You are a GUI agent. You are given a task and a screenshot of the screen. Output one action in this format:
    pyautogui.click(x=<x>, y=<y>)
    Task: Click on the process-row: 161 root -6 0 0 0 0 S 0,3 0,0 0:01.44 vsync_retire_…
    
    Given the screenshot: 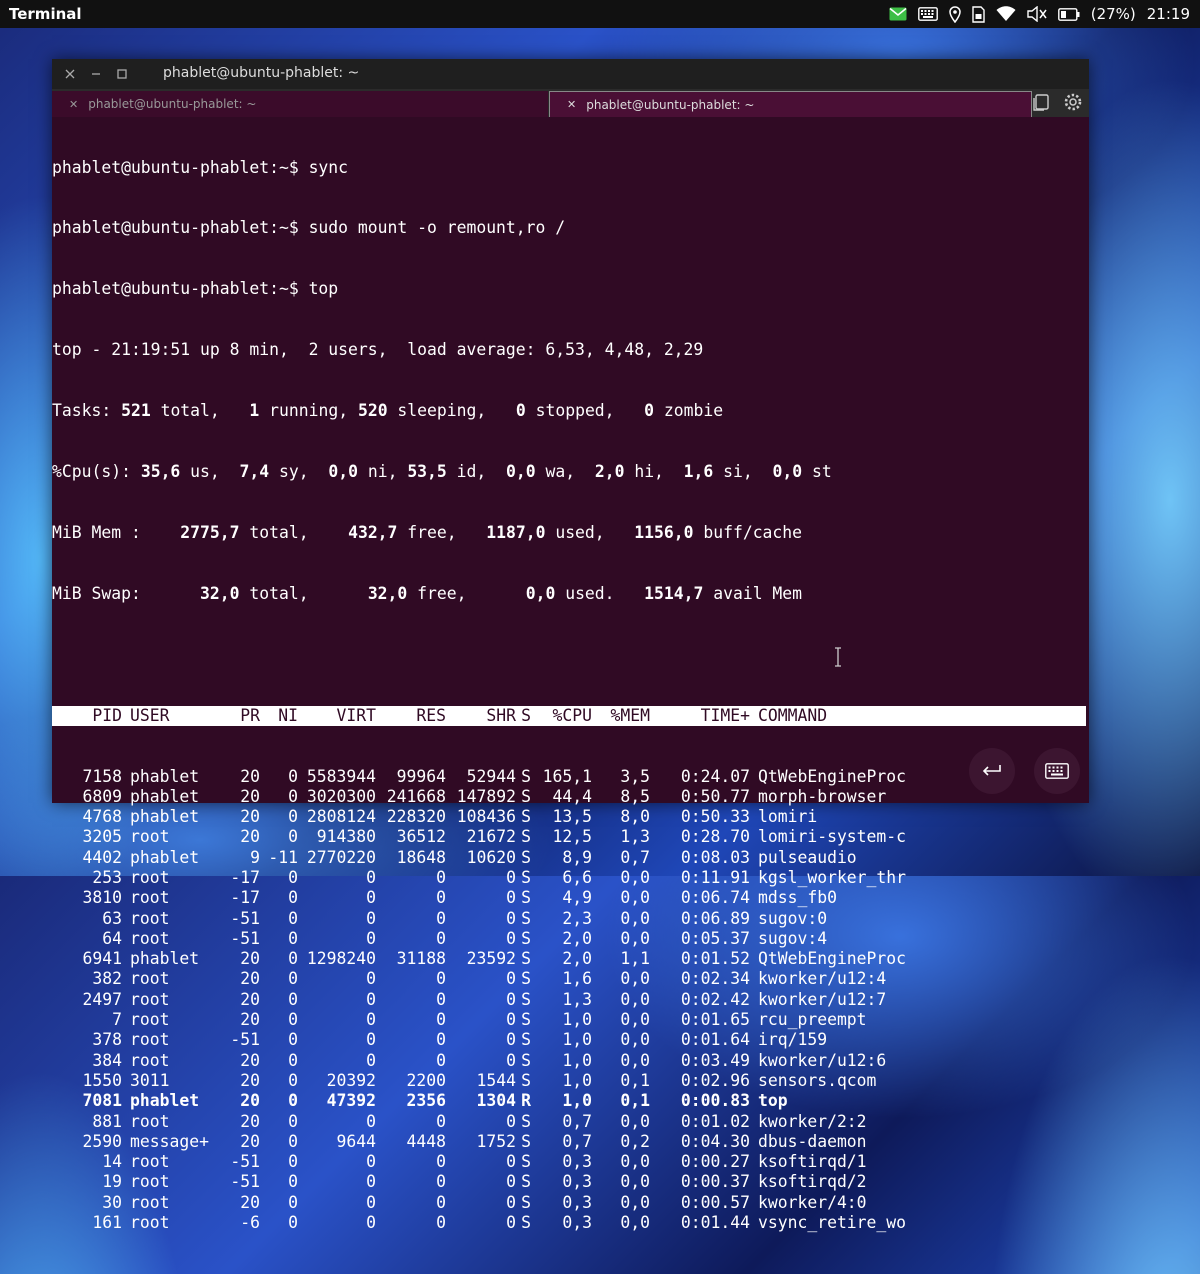 What is the action you would take?
    pyautogui.click(x=570, y=1223)
    